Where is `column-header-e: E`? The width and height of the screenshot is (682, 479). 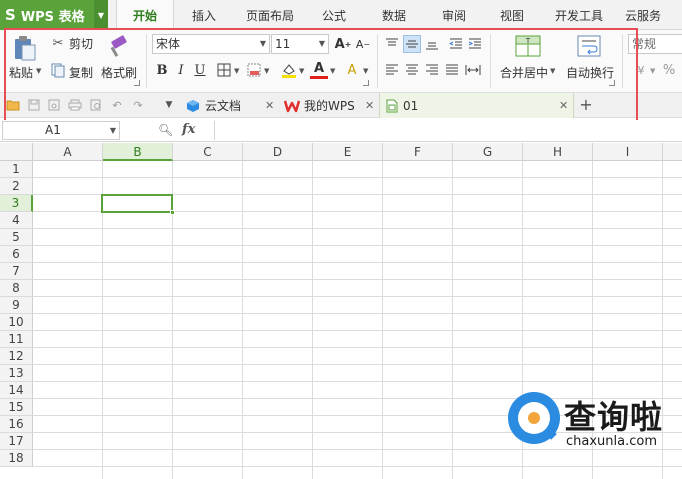
column-header-e: E is located at coordinates (348, 152).